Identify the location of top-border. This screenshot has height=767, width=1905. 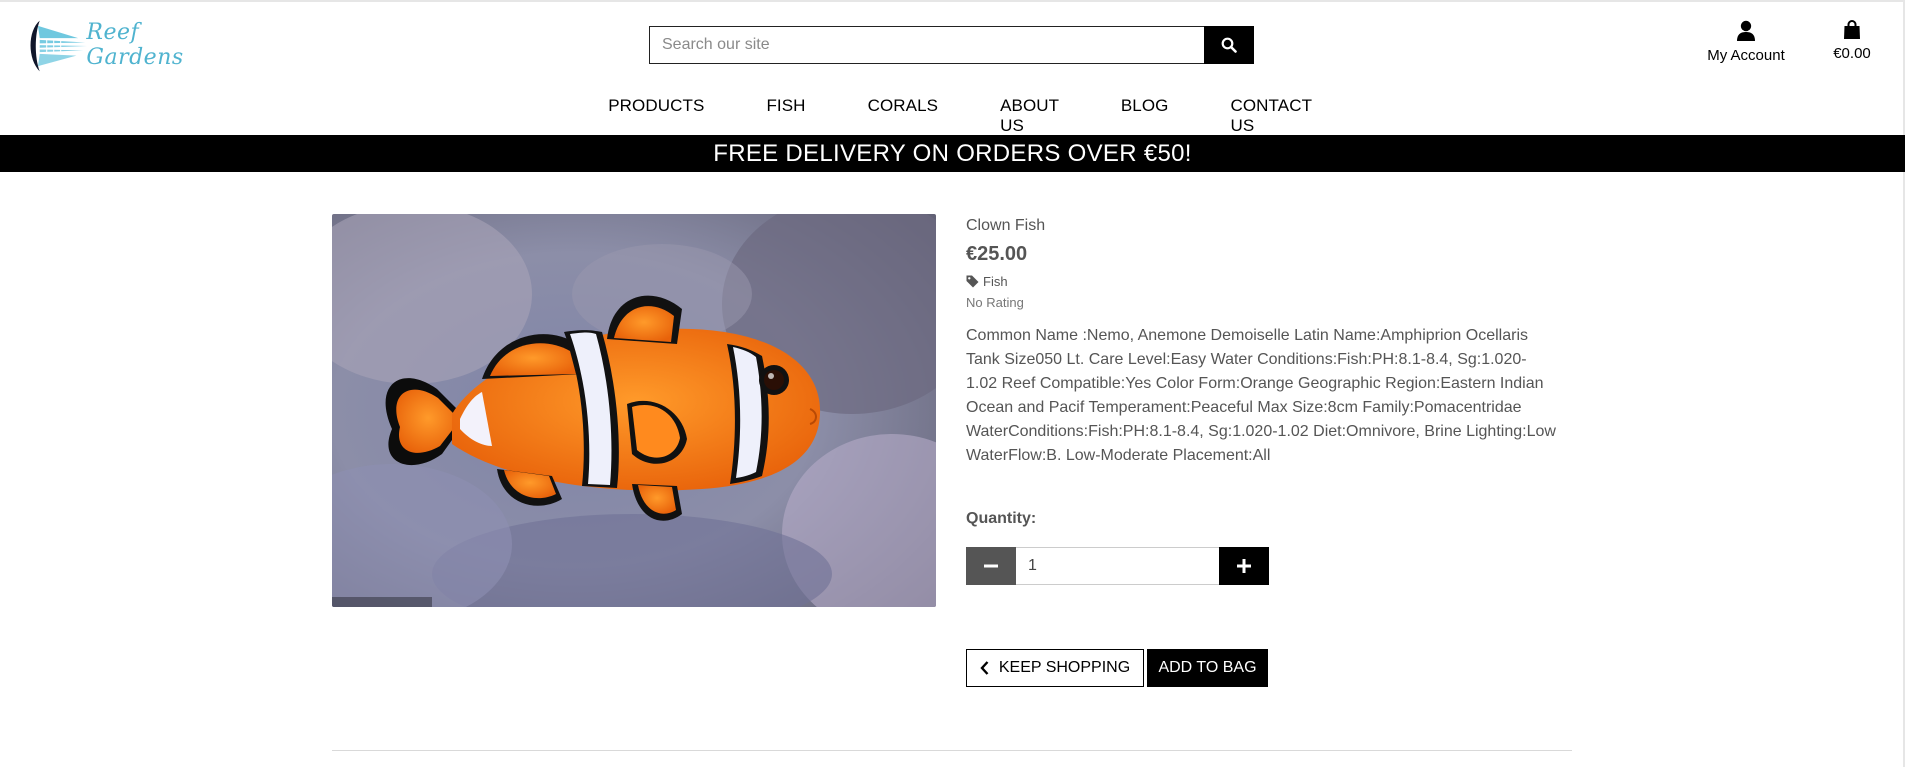
(952, 1).